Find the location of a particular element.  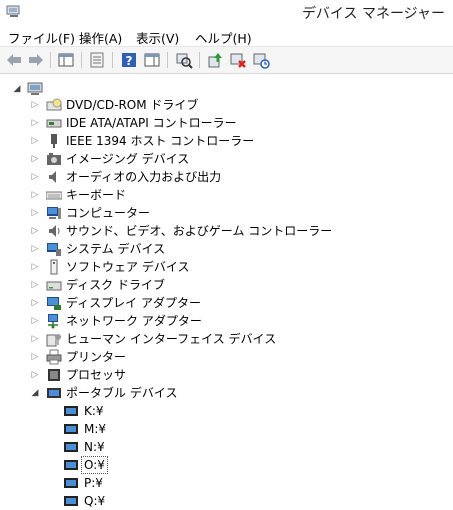

uninstall-device-icon is located at coordinates (261, 60).